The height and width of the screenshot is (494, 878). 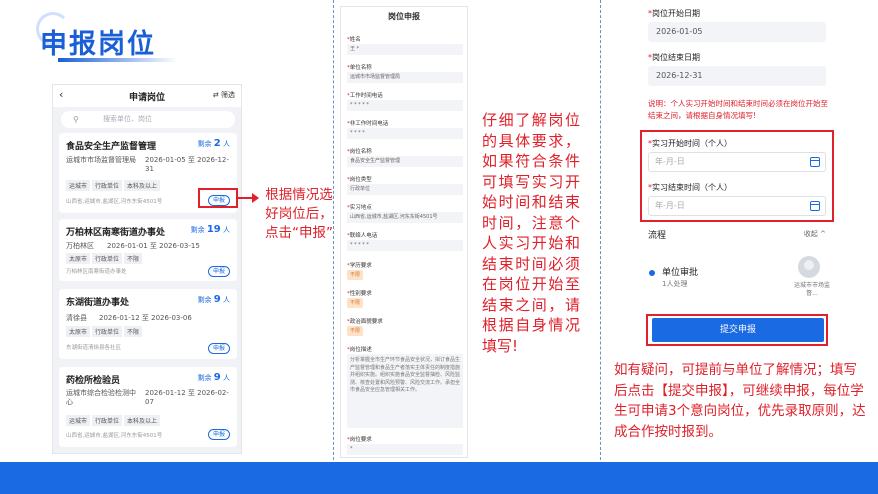 What do you see at coordinates (405, 189) in the screenshot?
I see `field-value: 行政单位` at bounding box center [405, 189].